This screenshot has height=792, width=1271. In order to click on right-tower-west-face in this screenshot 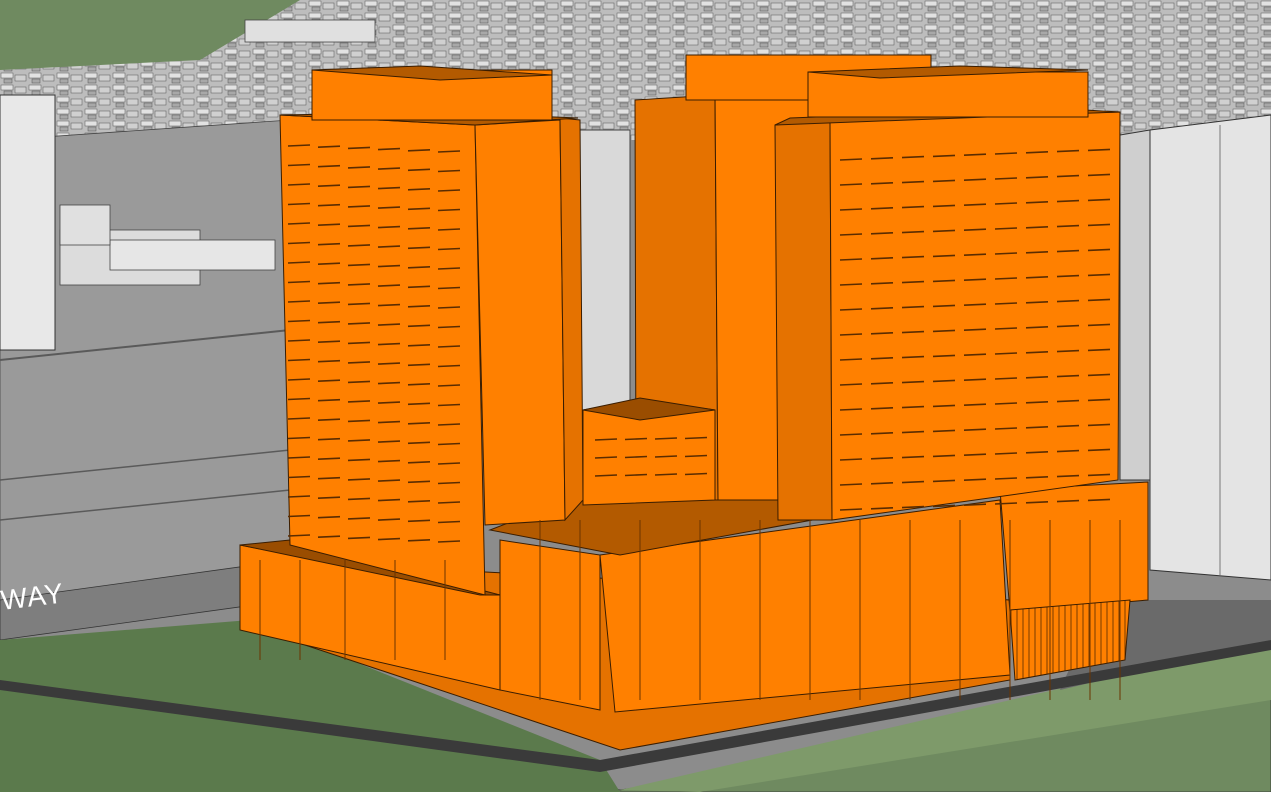, I will do `click(803, 320)`.